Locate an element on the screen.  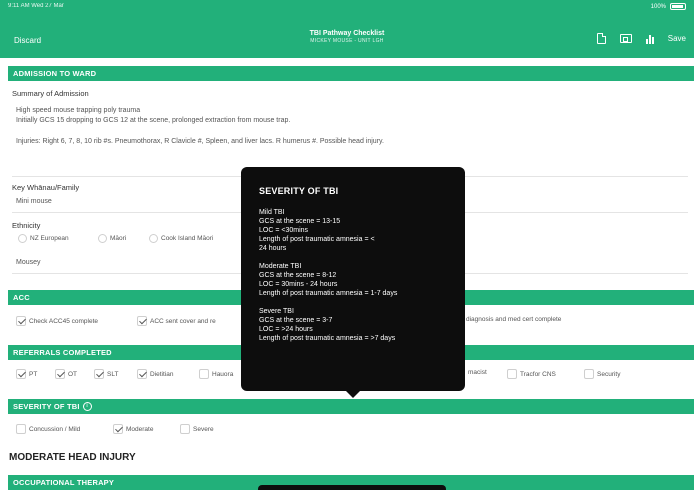
option-label: Hauora is located at coordinates (223, 374).